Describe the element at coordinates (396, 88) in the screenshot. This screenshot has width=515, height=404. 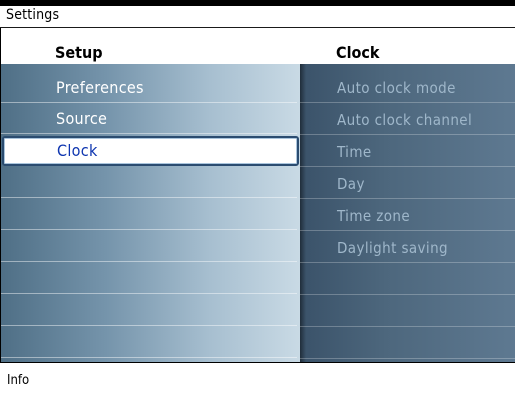
I see `submenu-item-label: Auto clock mode` at that location.